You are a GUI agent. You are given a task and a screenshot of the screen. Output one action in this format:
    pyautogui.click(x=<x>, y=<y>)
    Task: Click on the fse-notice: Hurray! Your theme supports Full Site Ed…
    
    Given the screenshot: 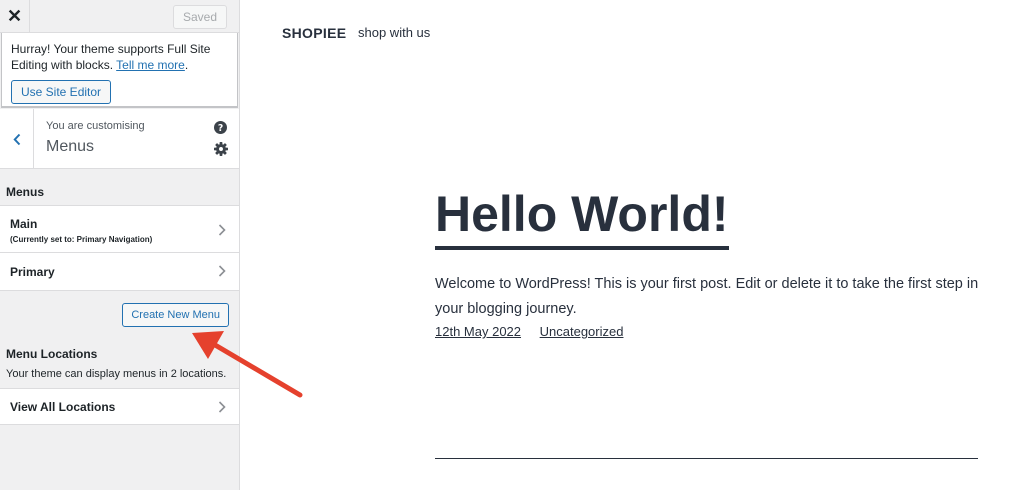 What is the action you would take?
    pyautogui.click(x=119, y=70)
    